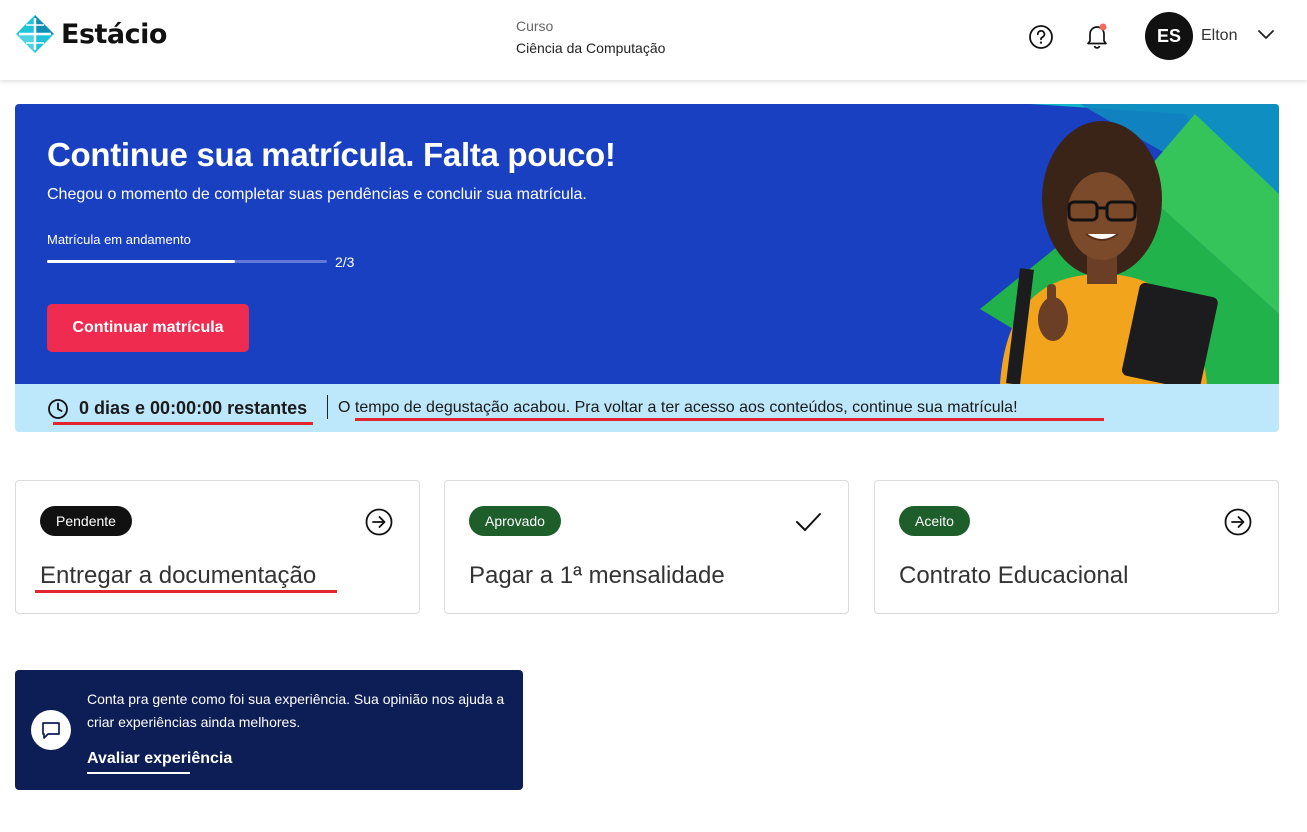  Describe the element at coordinates (193, 408) in the screenshot. I see `time-remaining: 0 dias e 00:00:00 restantes` at that location.